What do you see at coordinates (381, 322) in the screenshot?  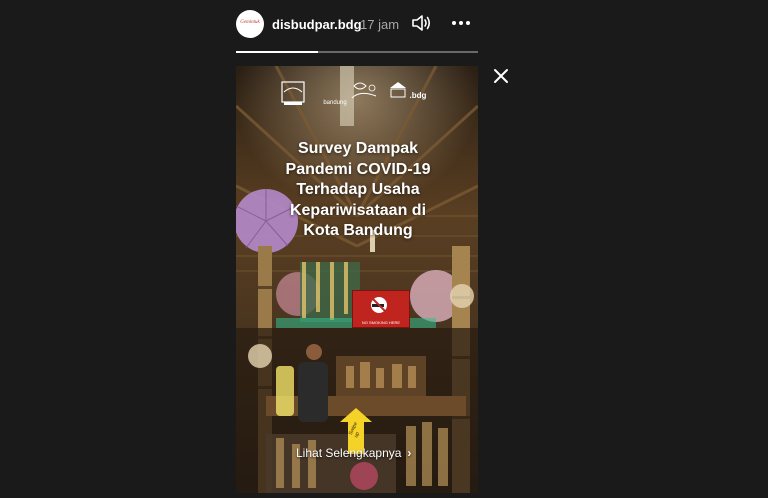 I see `sign-text: NO SMOKING HERE` at bounding box center [381, 322].